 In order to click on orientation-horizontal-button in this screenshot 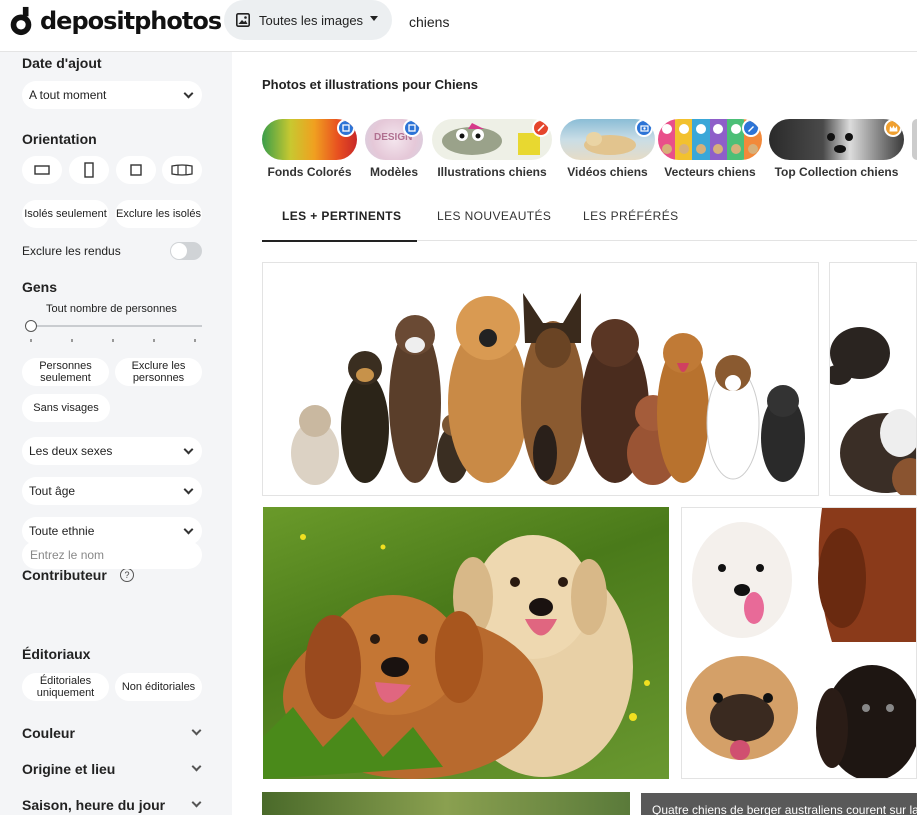, I will do `click(42, 170)`.